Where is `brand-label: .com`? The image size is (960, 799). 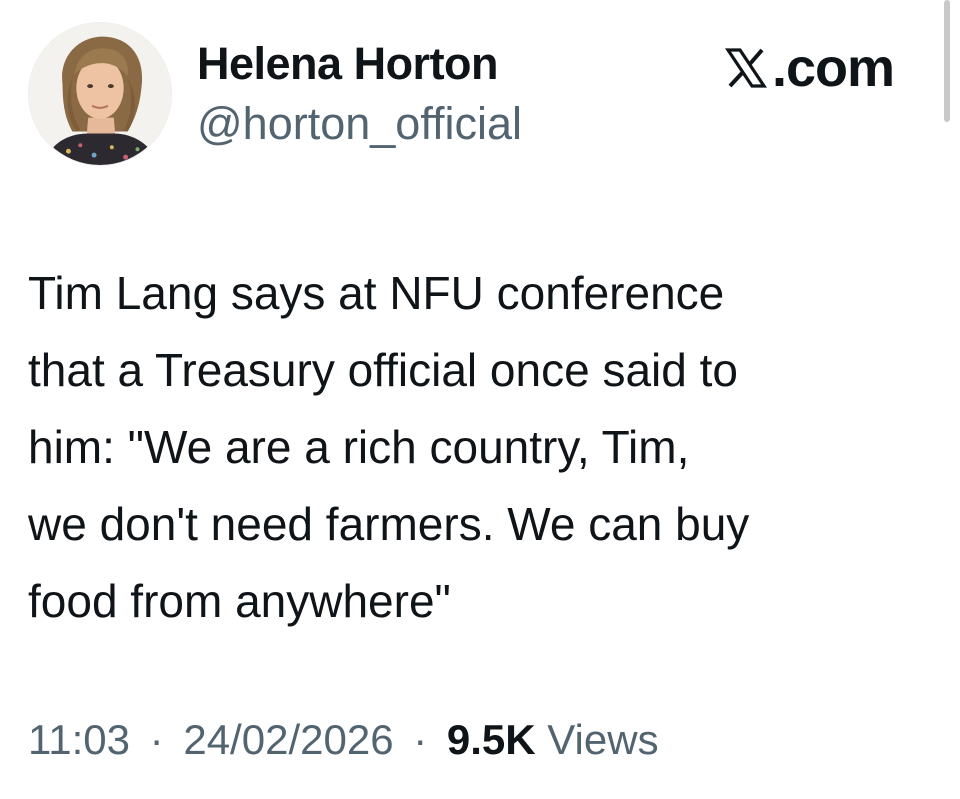
brand-label: .com is located at coordinates (808, 68).